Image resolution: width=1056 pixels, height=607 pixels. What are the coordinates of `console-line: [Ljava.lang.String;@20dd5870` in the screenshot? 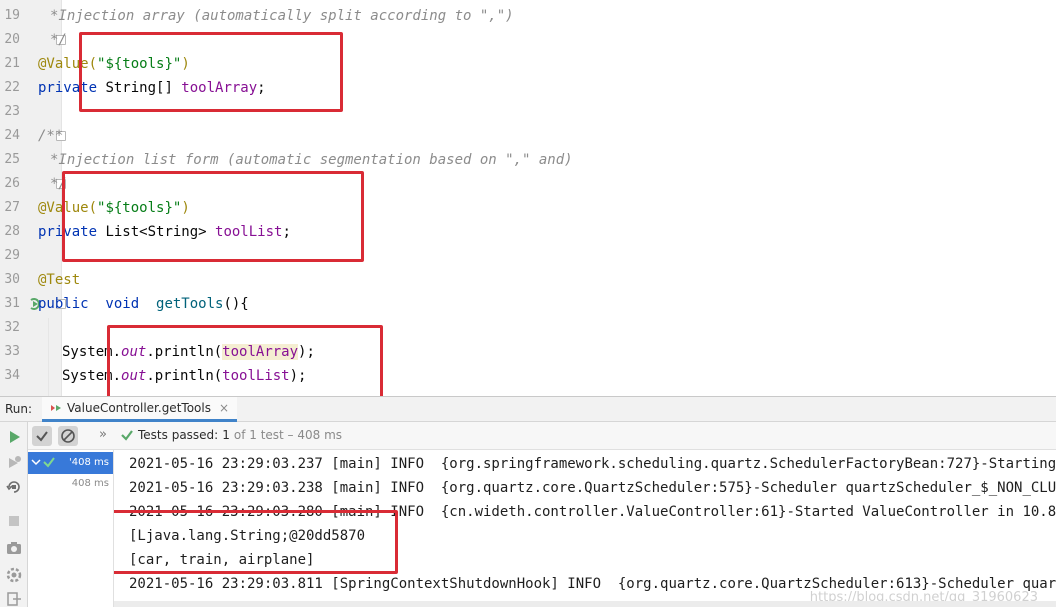 It's located at (247, 536).